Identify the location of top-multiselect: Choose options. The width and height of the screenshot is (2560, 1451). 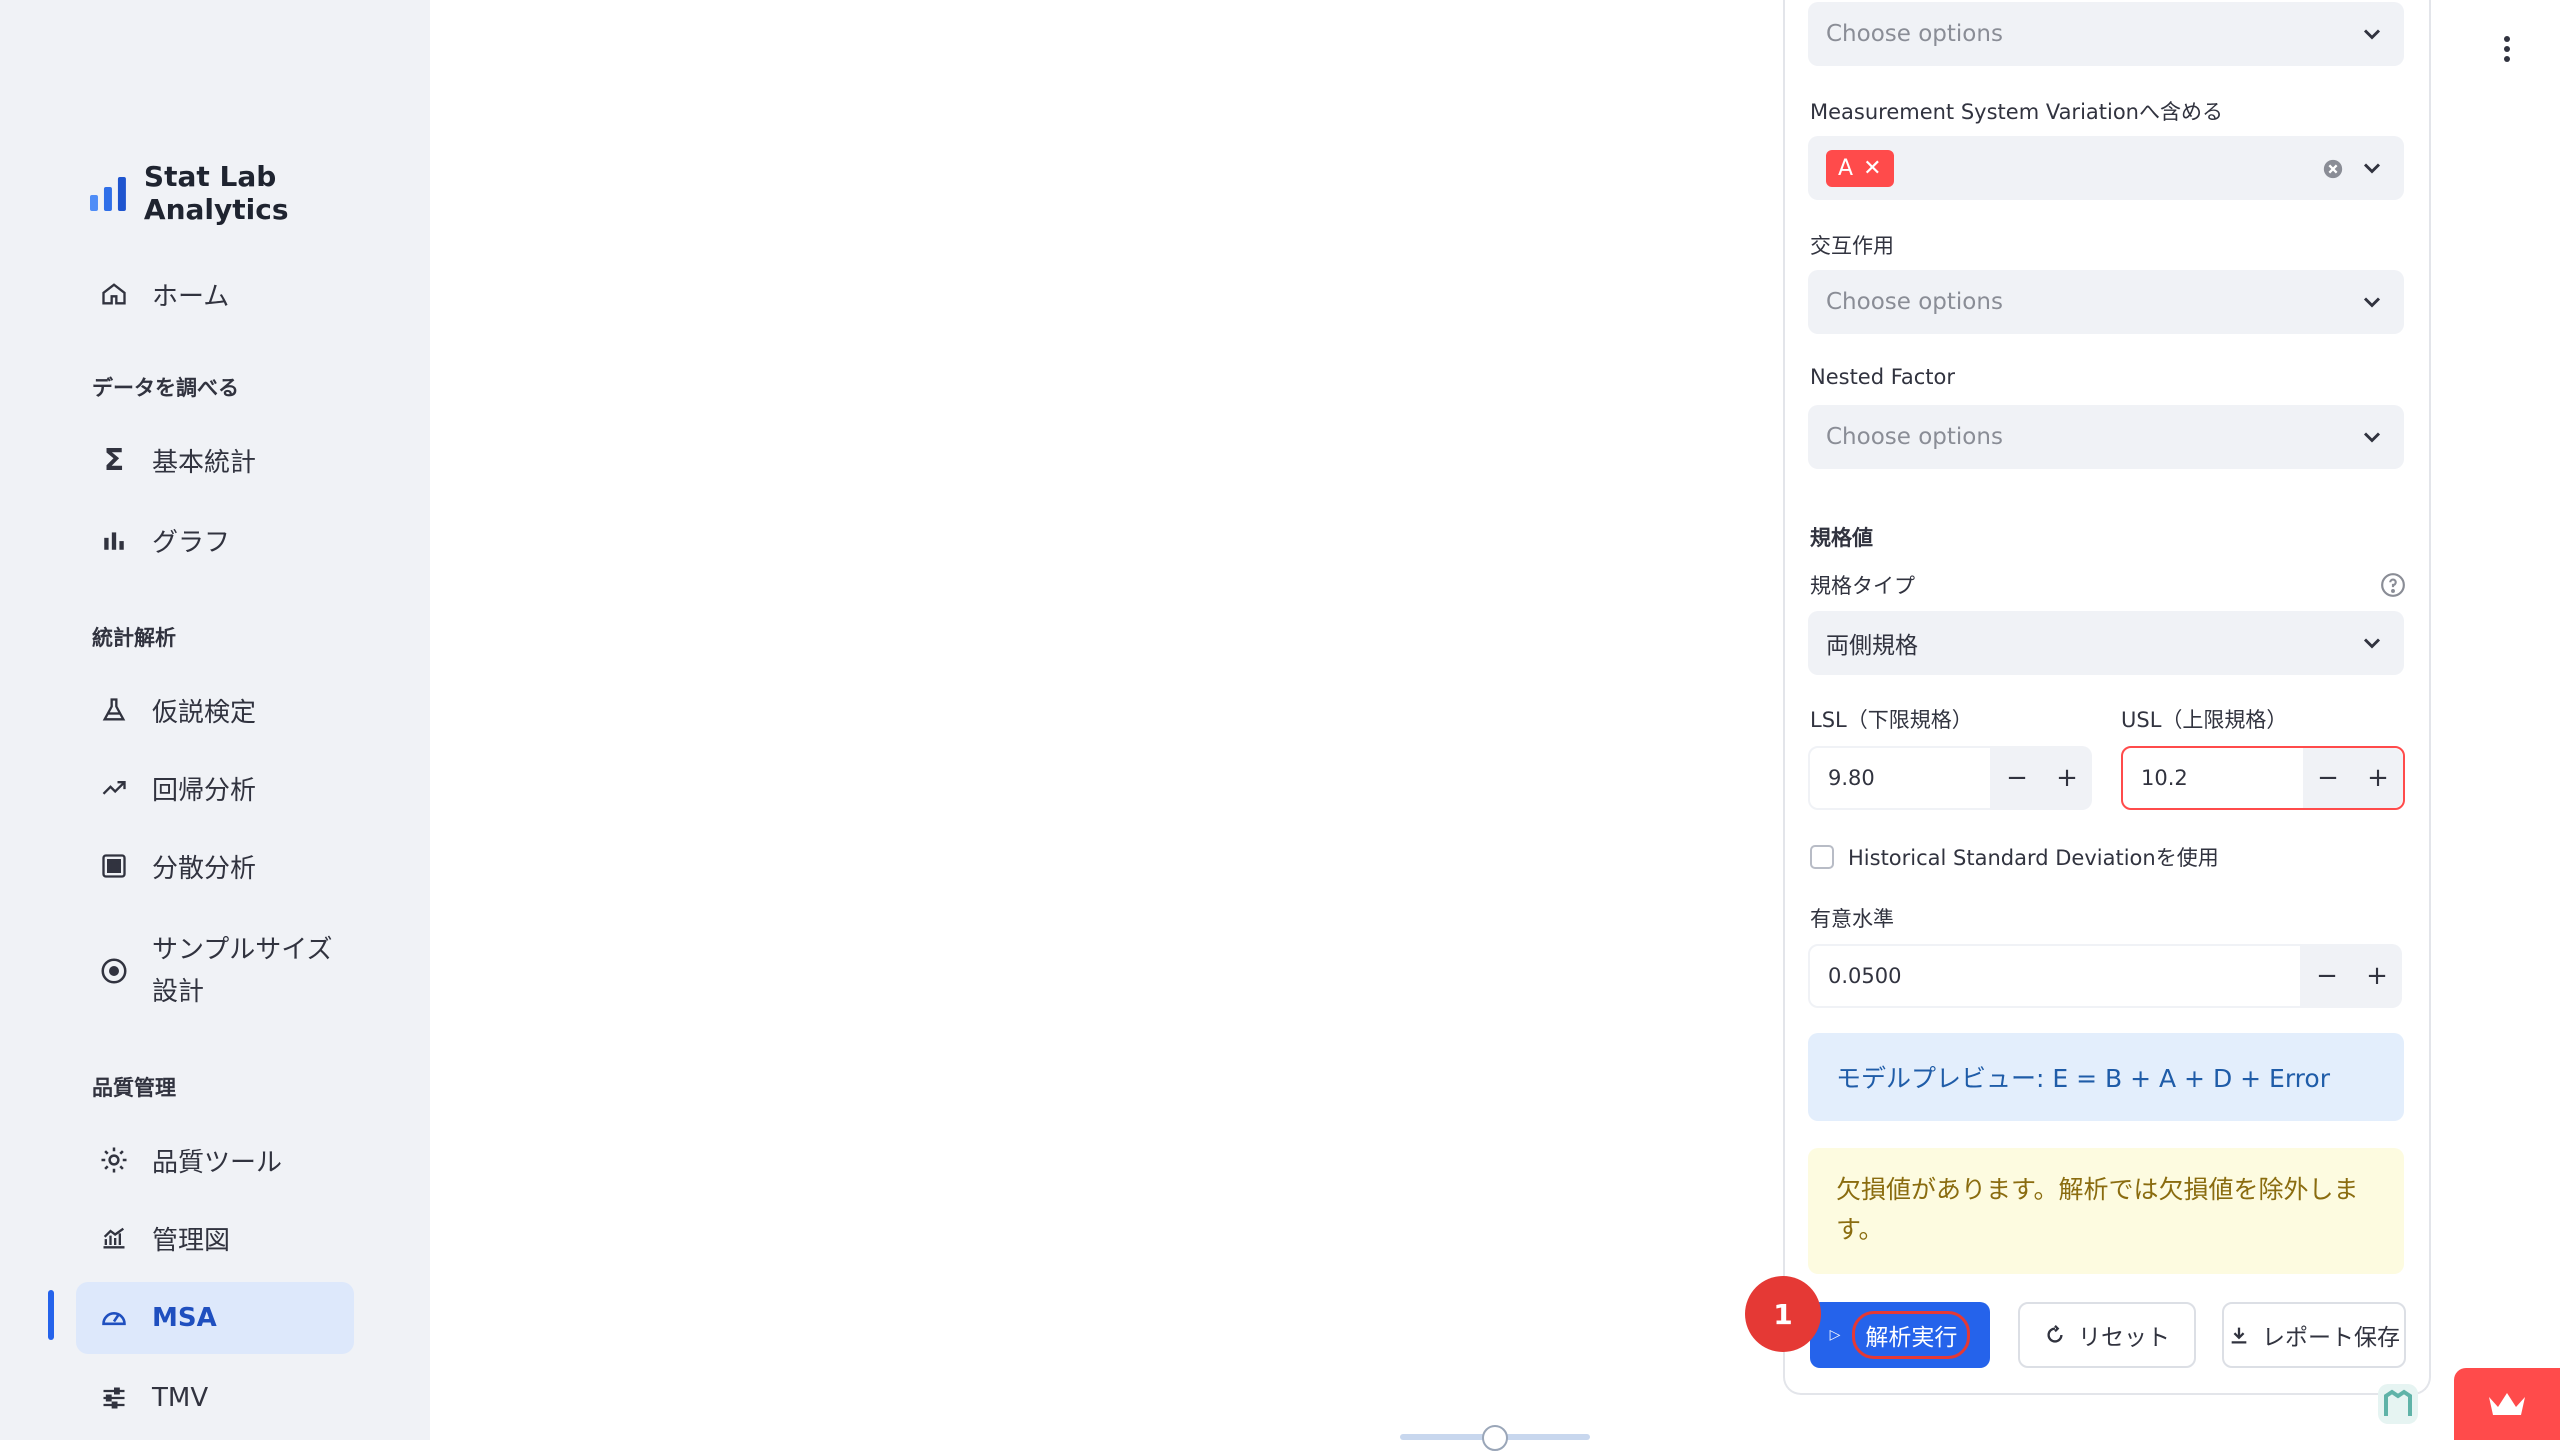
(2106, 34).